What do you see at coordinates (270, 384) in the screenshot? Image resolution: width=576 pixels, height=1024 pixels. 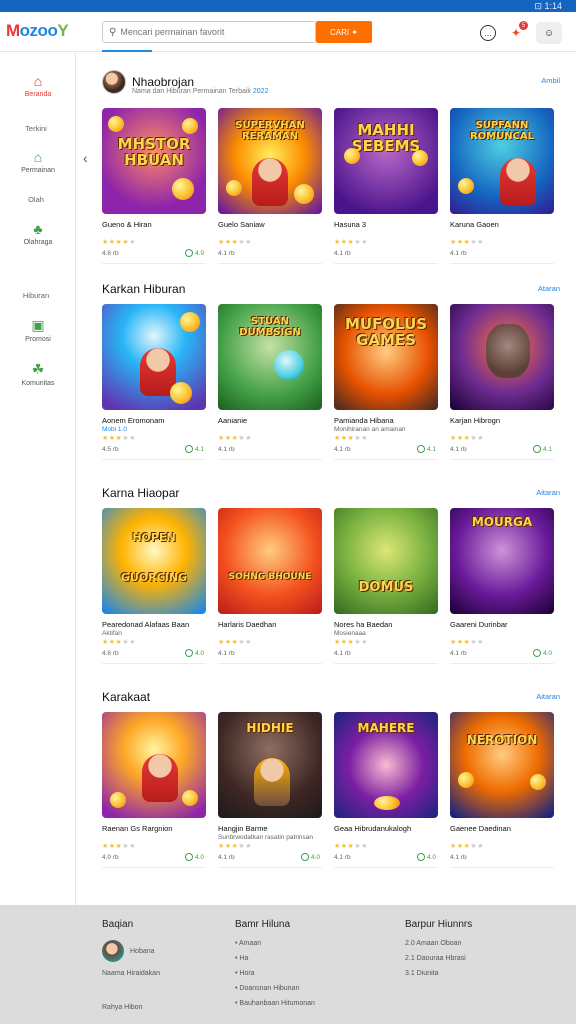 I see `game-card: STUAN DUMBSIGN Aanianie ★★★★★ 4.1 rb` at bounding box center [270, 384].